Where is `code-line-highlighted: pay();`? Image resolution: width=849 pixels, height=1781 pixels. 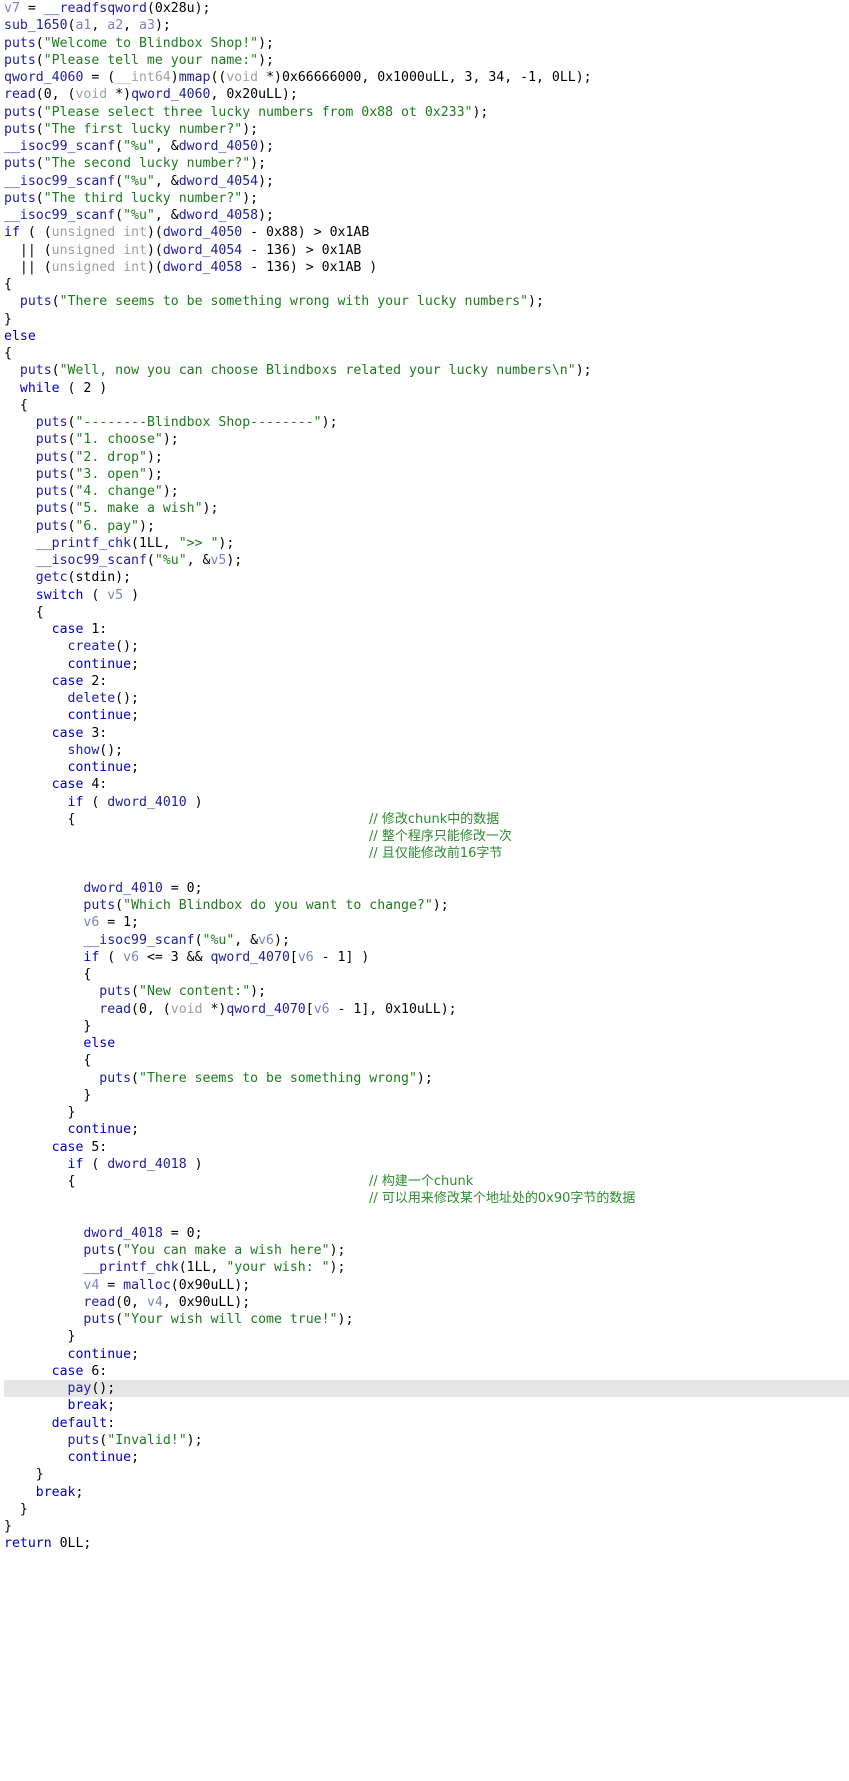
code-line-highlighted: pay(); is located at coordinates (426, 1389).